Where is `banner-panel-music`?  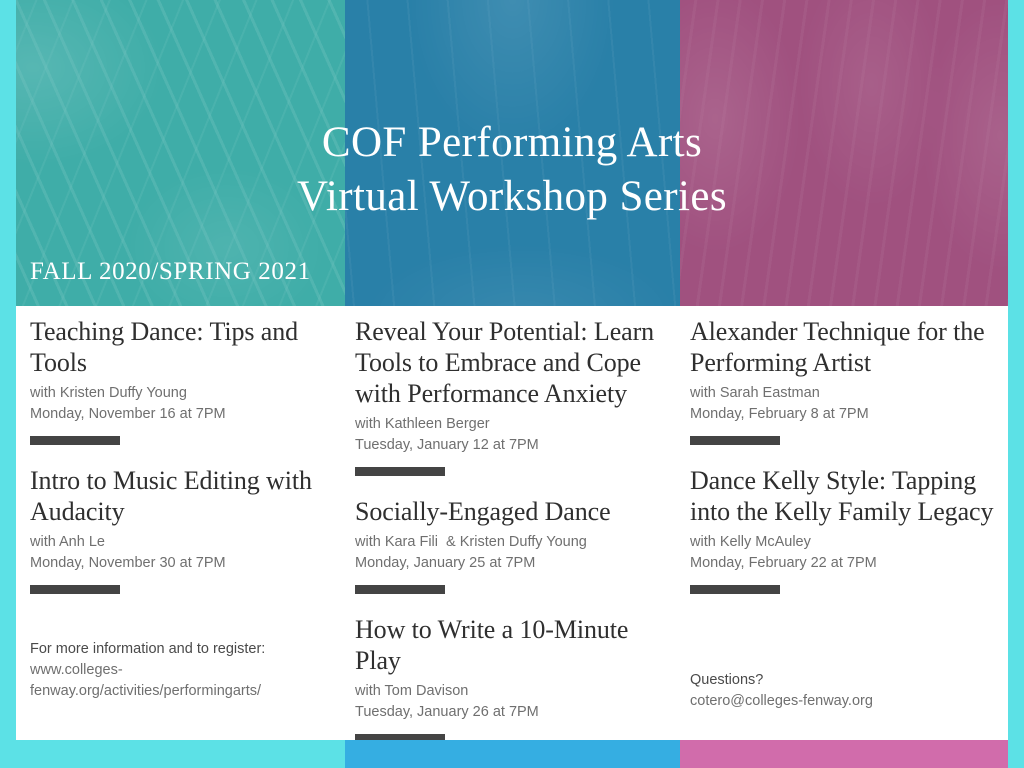 banner-panel-music is located at coordinates (180, 153).